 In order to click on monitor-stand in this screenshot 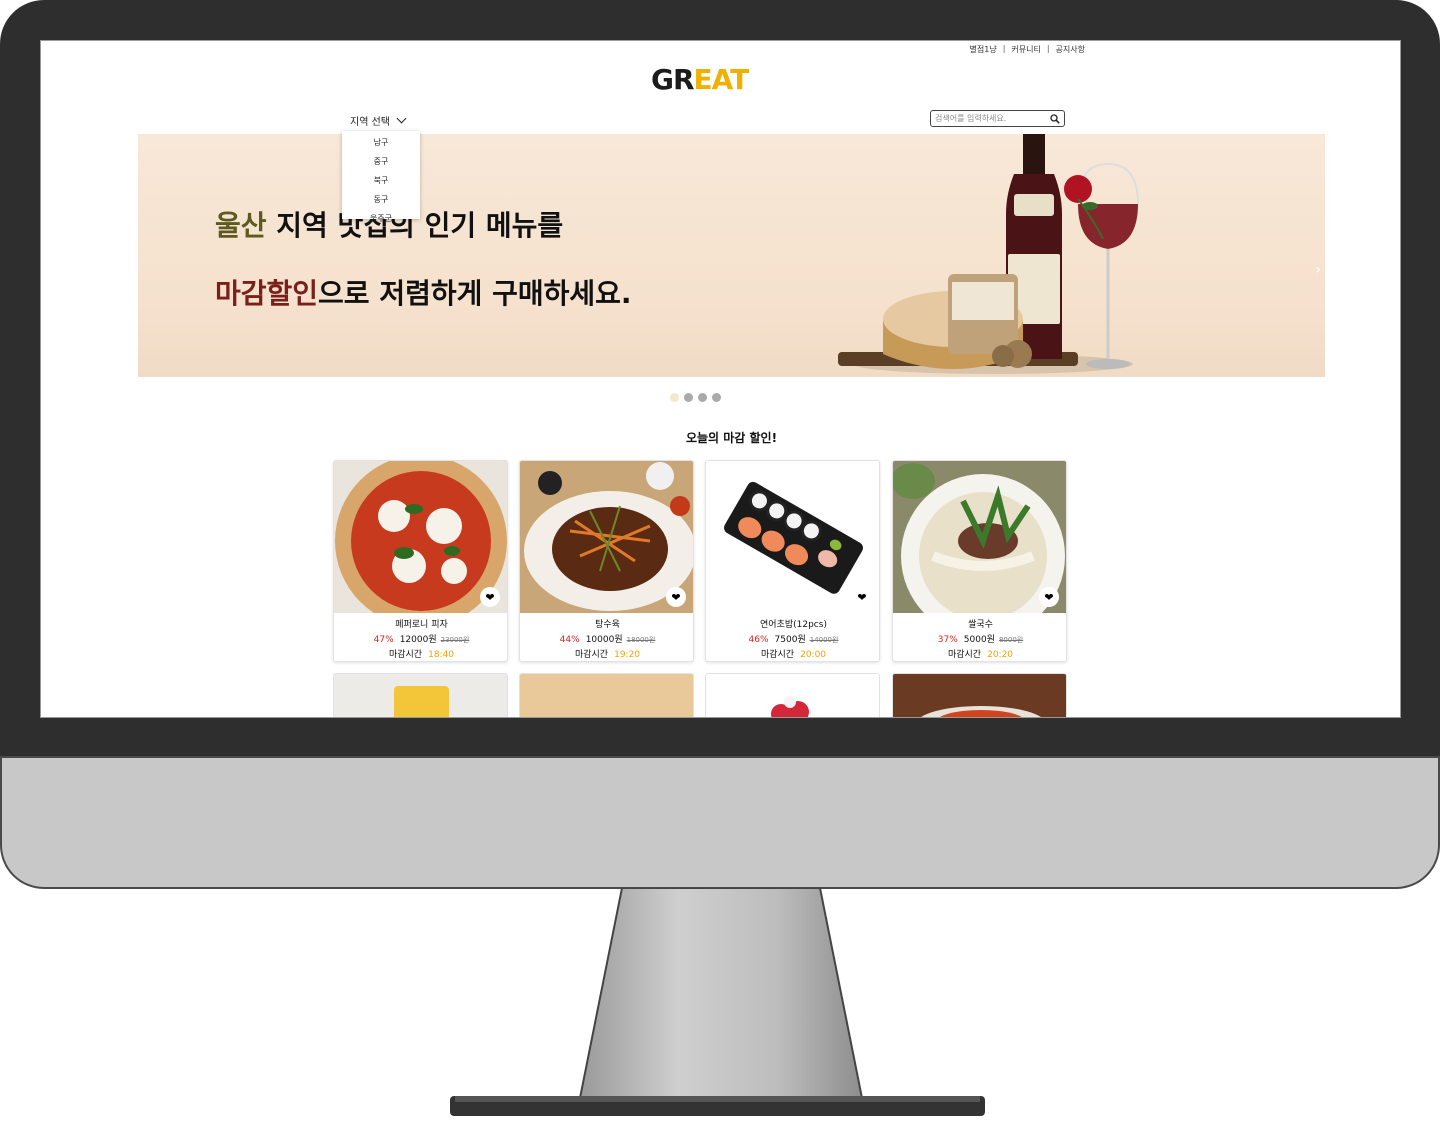, I will do `click(717, 1002)`.